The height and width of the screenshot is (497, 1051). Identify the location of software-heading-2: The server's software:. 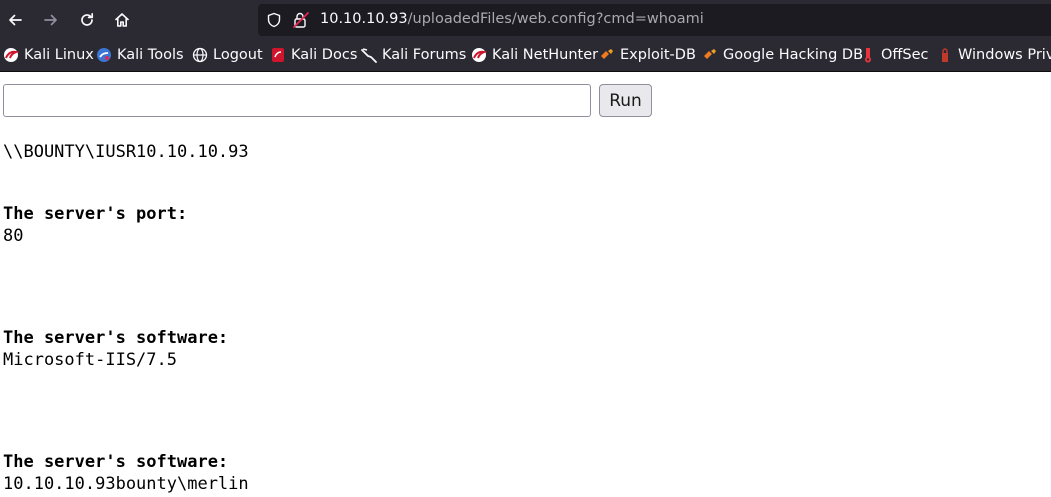
(116, 462).